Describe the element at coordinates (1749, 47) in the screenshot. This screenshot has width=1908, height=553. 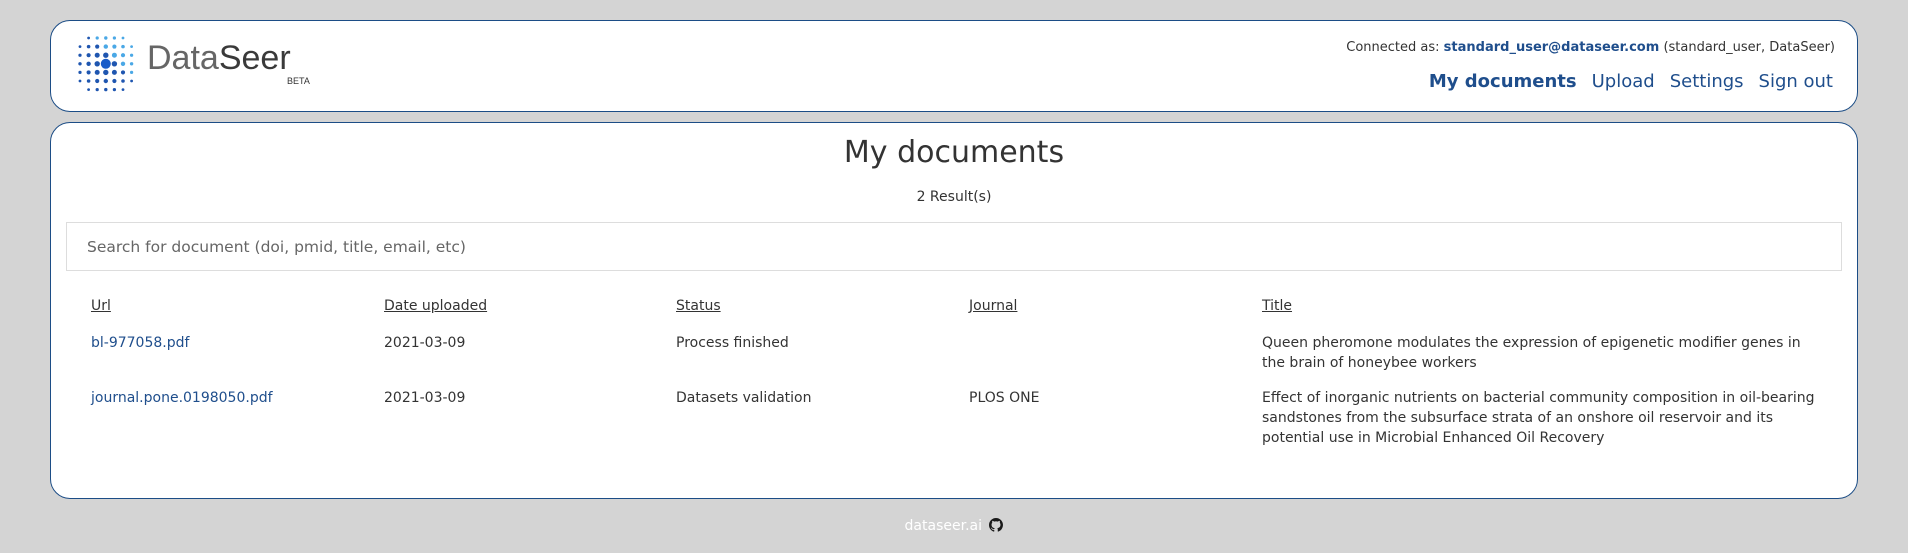
I see `connected-suffix: (standard_user, DataSeer)` at that location.